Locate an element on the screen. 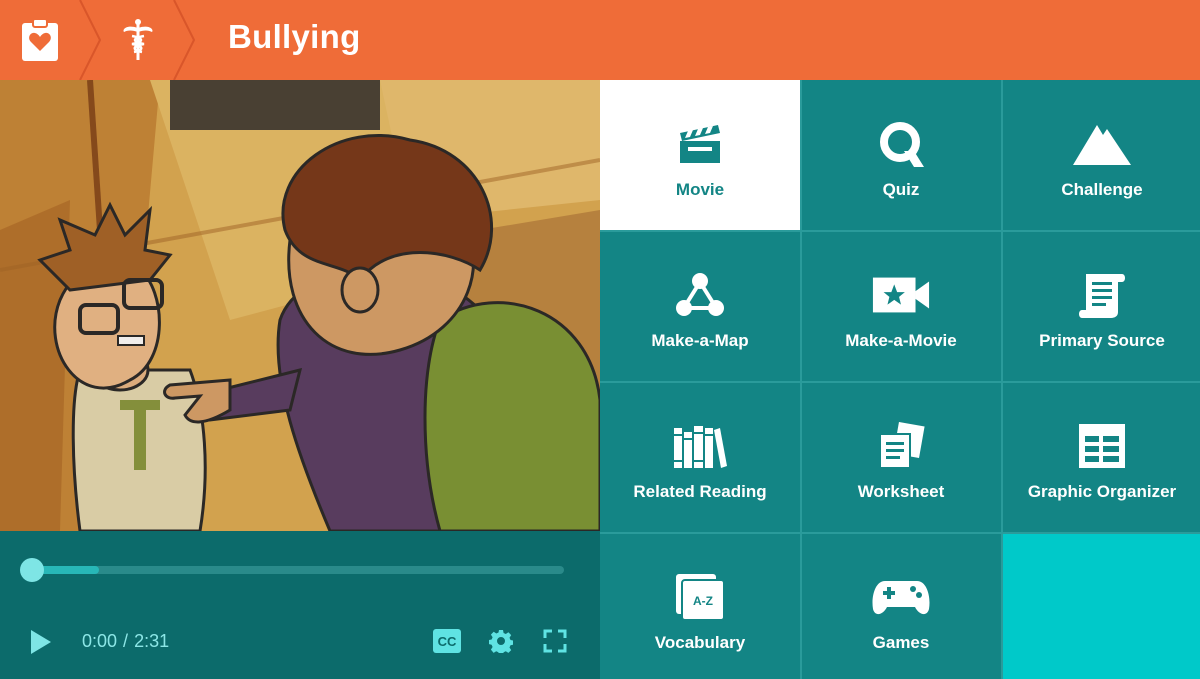 This screenshot has width=1200, height=679. settings-button is located at coordinates (501, 642).